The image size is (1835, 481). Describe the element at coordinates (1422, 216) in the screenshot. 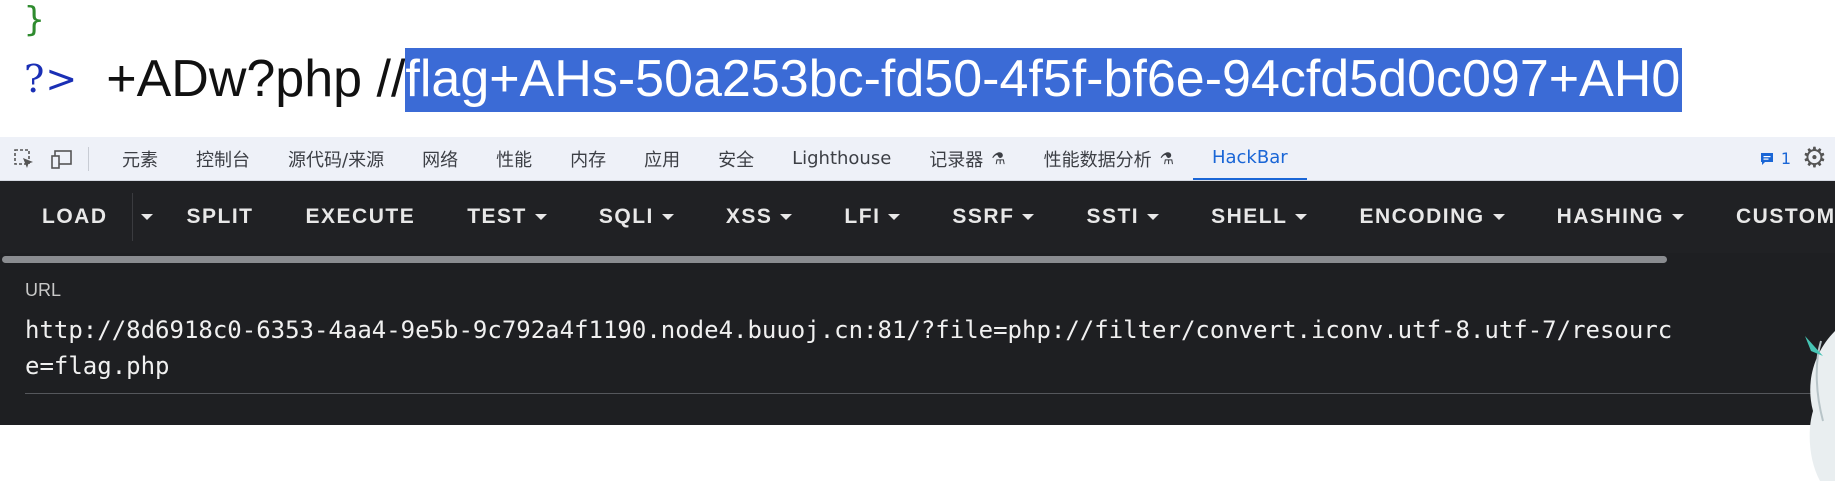

I see `encoding-menu-label: ENCODING` at that location.